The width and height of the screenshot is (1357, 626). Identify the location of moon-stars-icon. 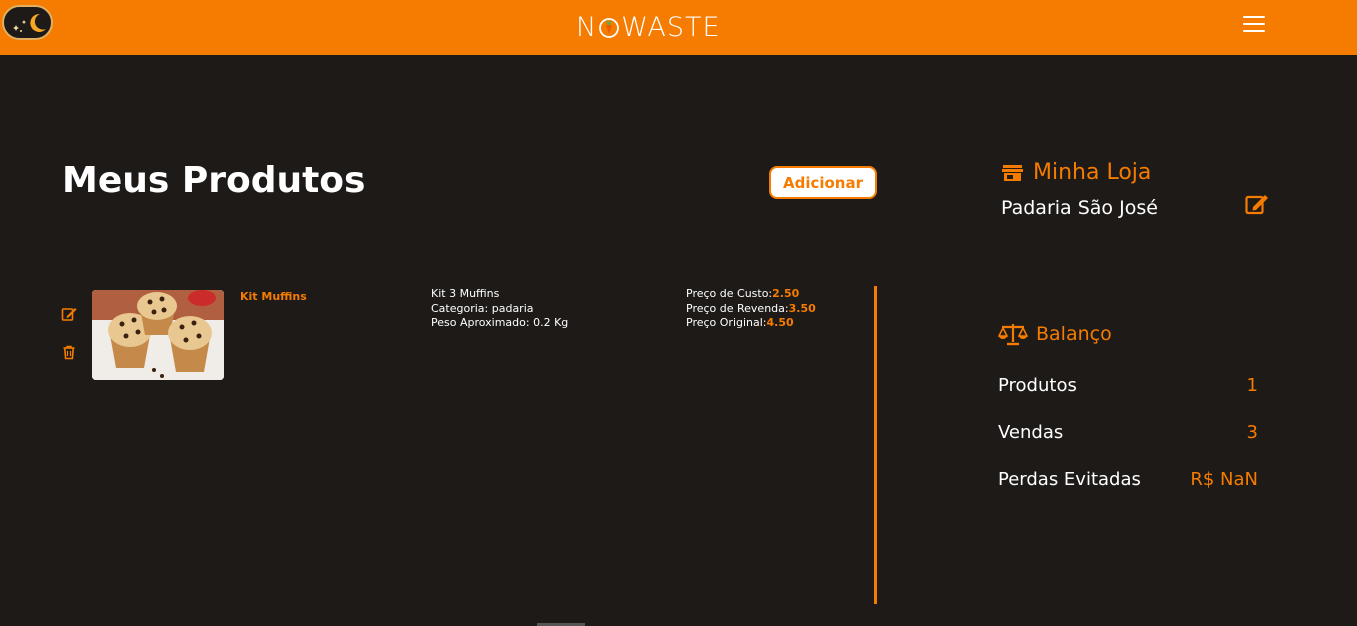
(29, 22).